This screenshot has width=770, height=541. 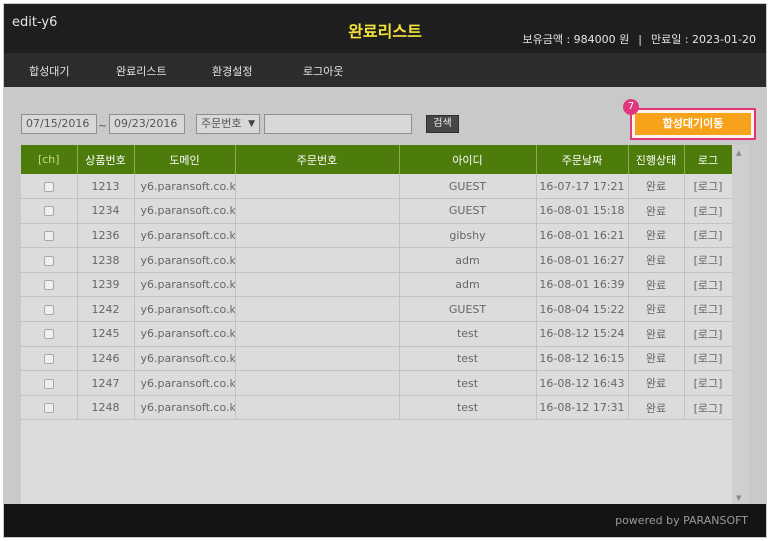 What do you see at coordinates (738, 498) in the screenshot?
I see `scroll-down-arrow-icon: ▼` at bounding box center [738, 498].